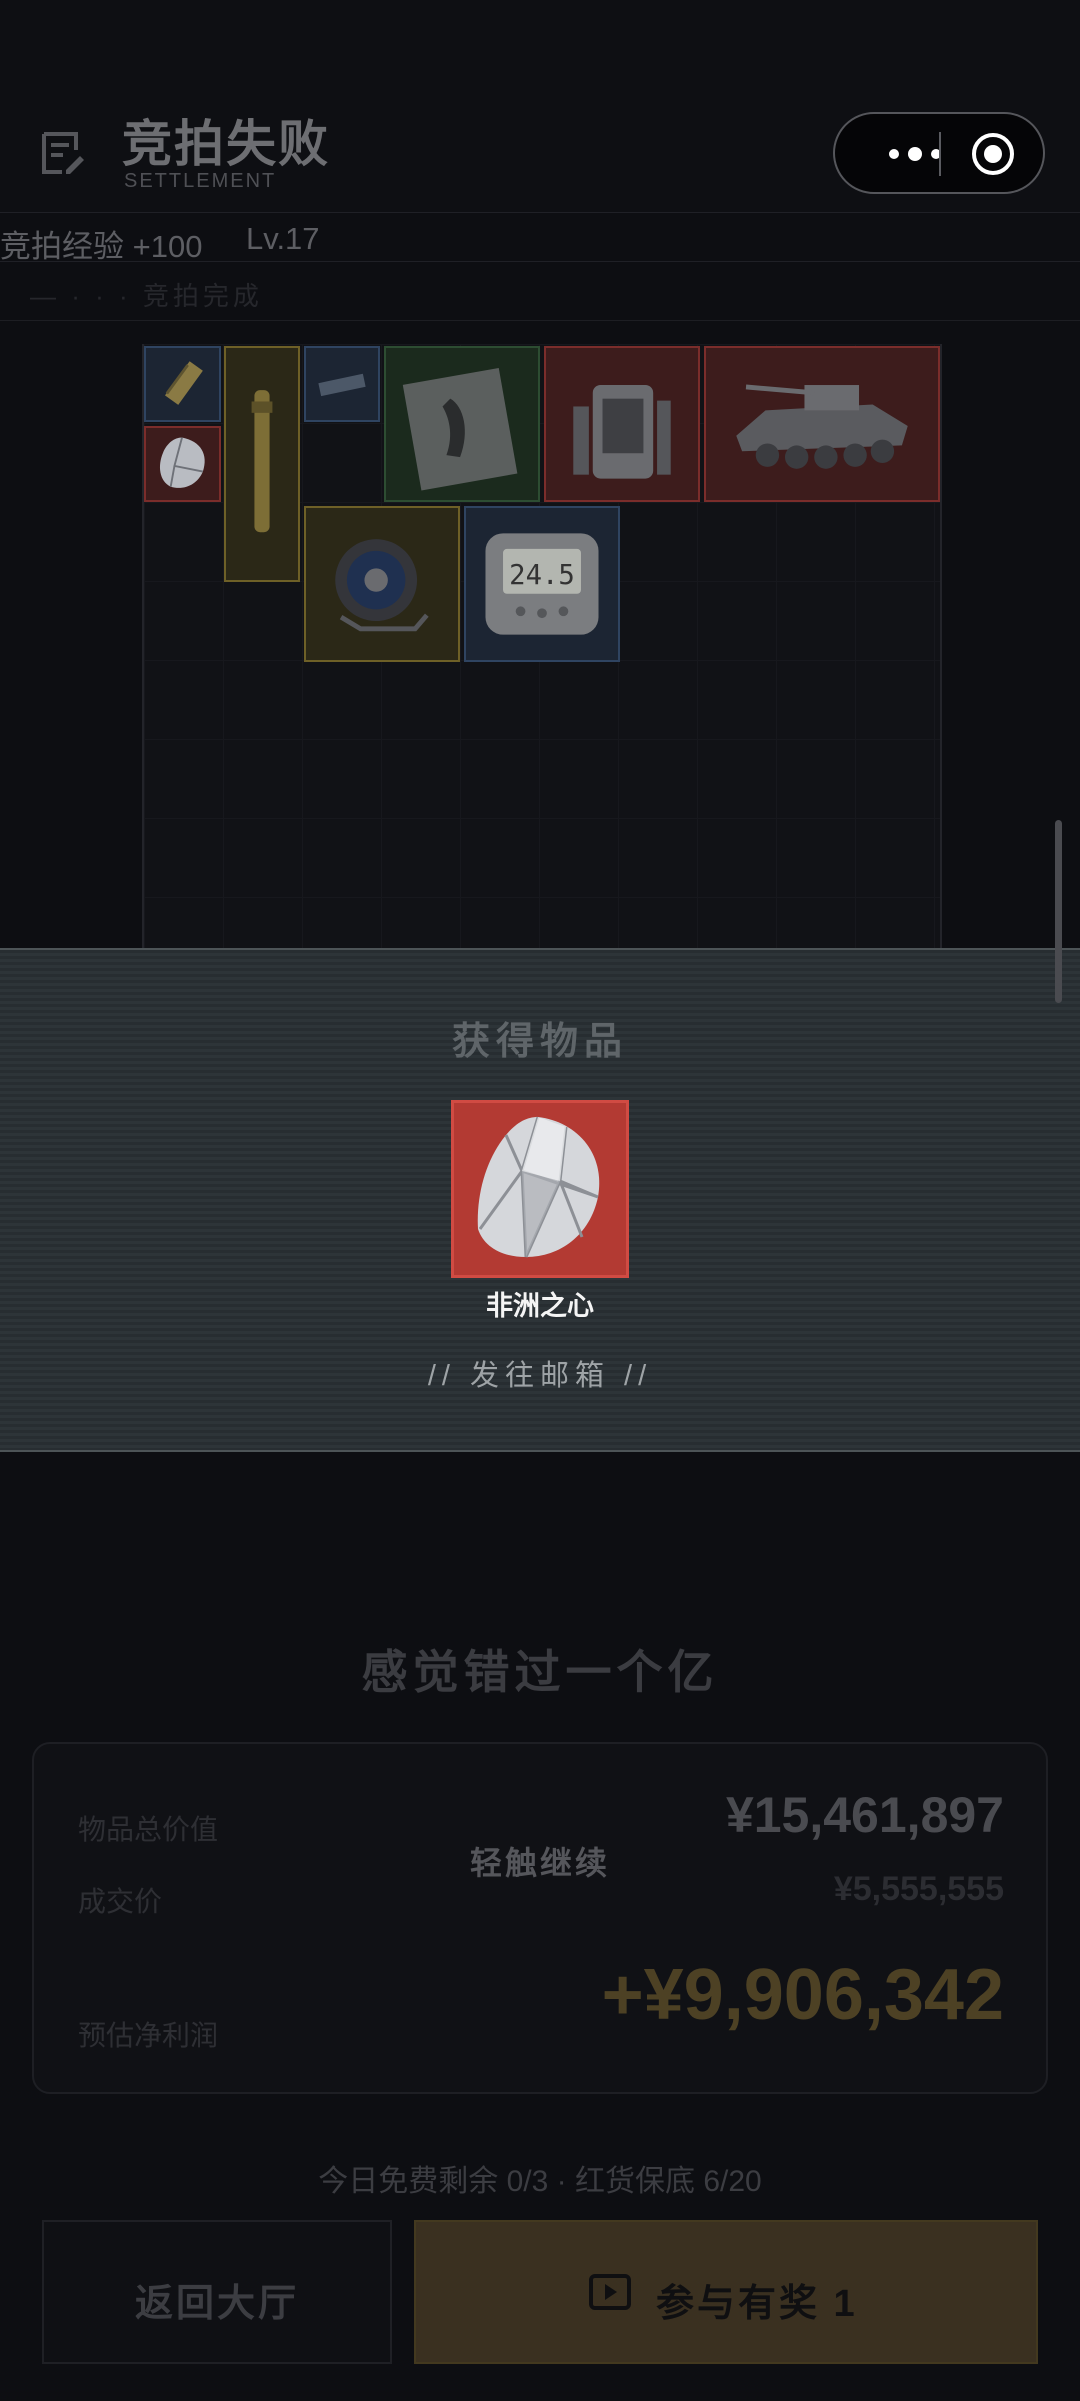 The height and width of the screenshot is (2401, 1080). I want to click on total-value: ¥15,461,897, so click(864, 1815).